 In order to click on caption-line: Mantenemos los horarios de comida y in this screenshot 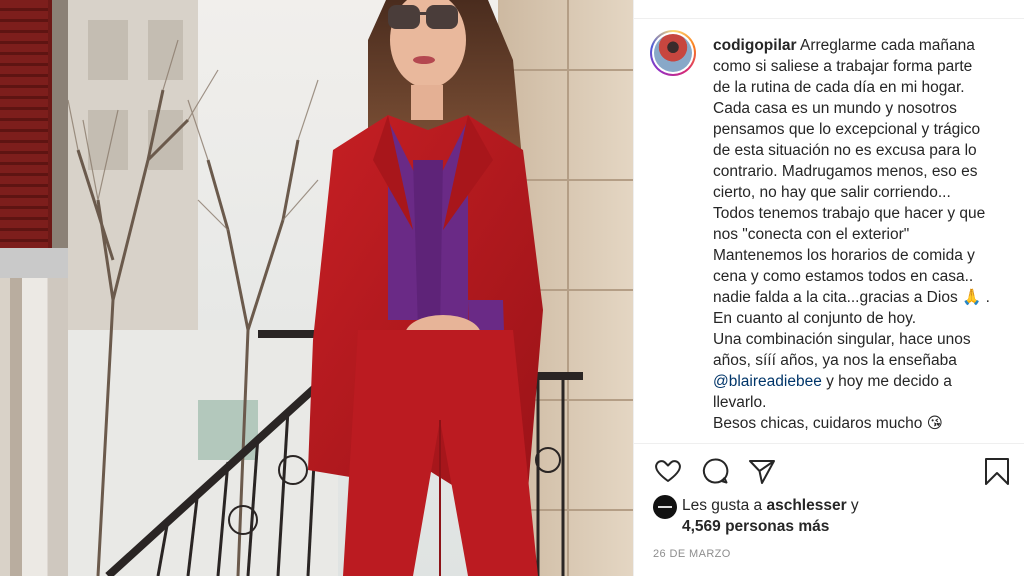, I will do `click(844, 255)`.